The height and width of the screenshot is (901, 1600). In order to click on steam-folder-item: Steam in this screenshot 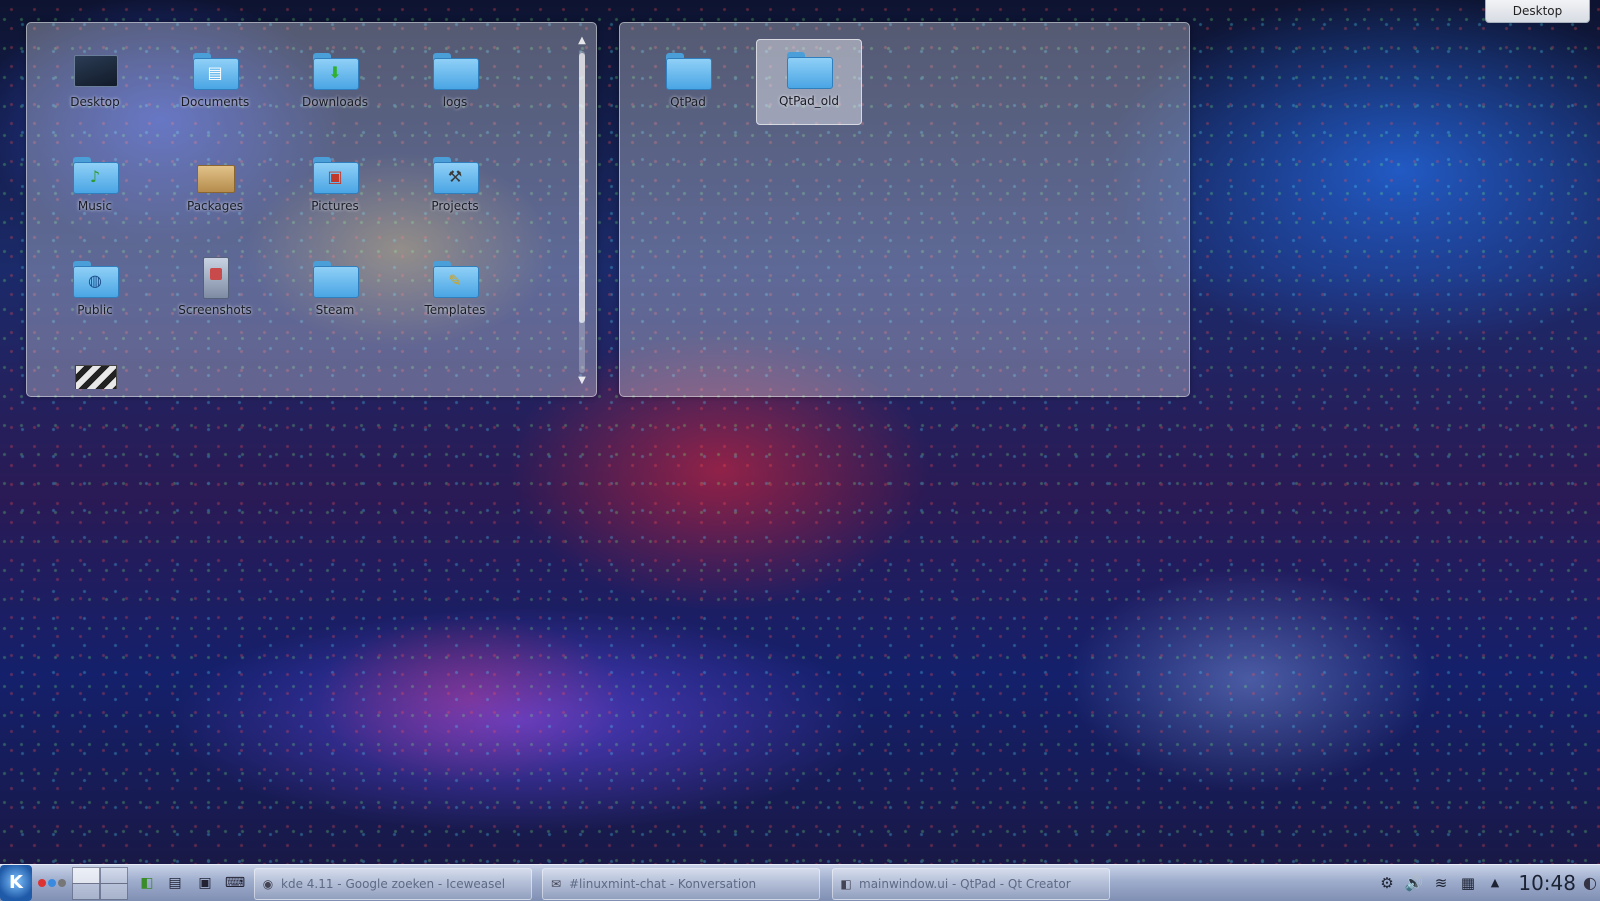, I will do `click(335, 291)`.